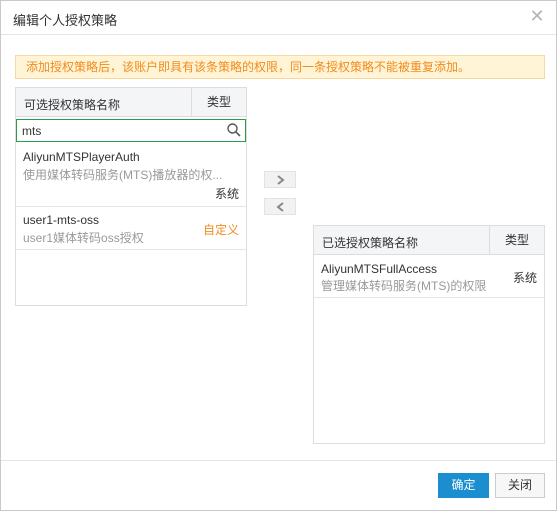 Image resolution: width=557 pixels, height=511 pixels. What do you see at coordinates (234, 130) in the screenshot?
I see `search-icon` at bounding box center [234, 130].